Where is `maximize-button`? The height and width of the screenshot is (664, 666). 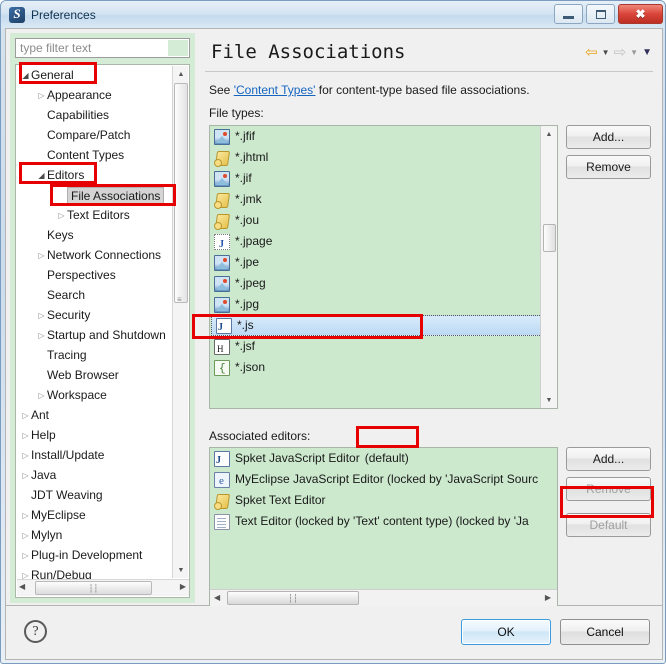
maximize-button is located at coordinates (600, 14).